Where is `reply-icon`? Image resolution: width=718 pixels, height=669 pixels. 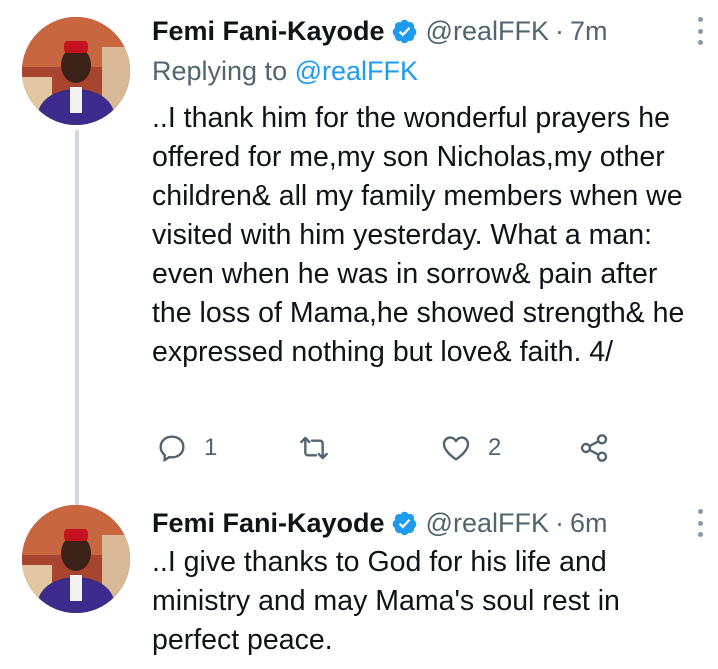
reply-icon is located at coordinates (172, 449).